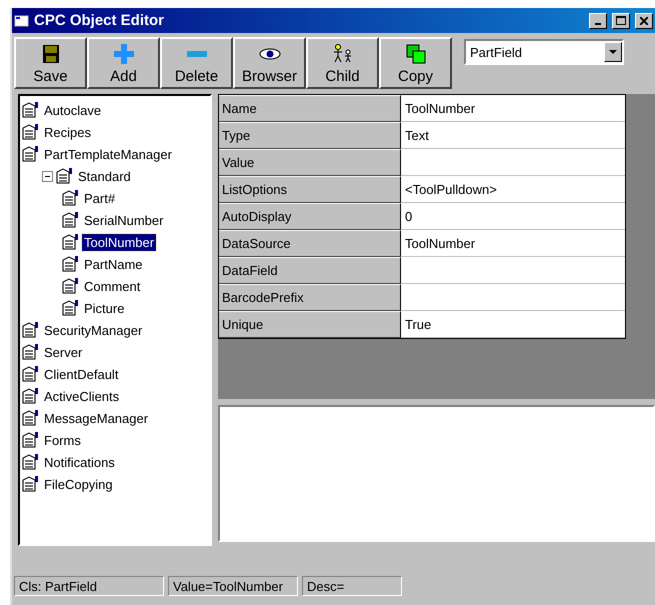 The width and height of the screenshot is (655, 605). Describe the element at coordinates (108, 154) in the screenshot. I see `tree-item: PartTemplateManager` at that location.